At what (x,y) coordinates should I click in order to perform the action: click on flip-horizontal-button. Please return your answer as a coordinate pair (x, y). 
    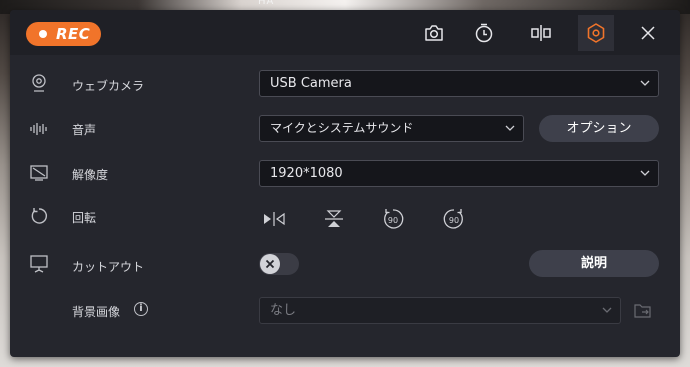
    Looking at the image, I should click on (274, 219).